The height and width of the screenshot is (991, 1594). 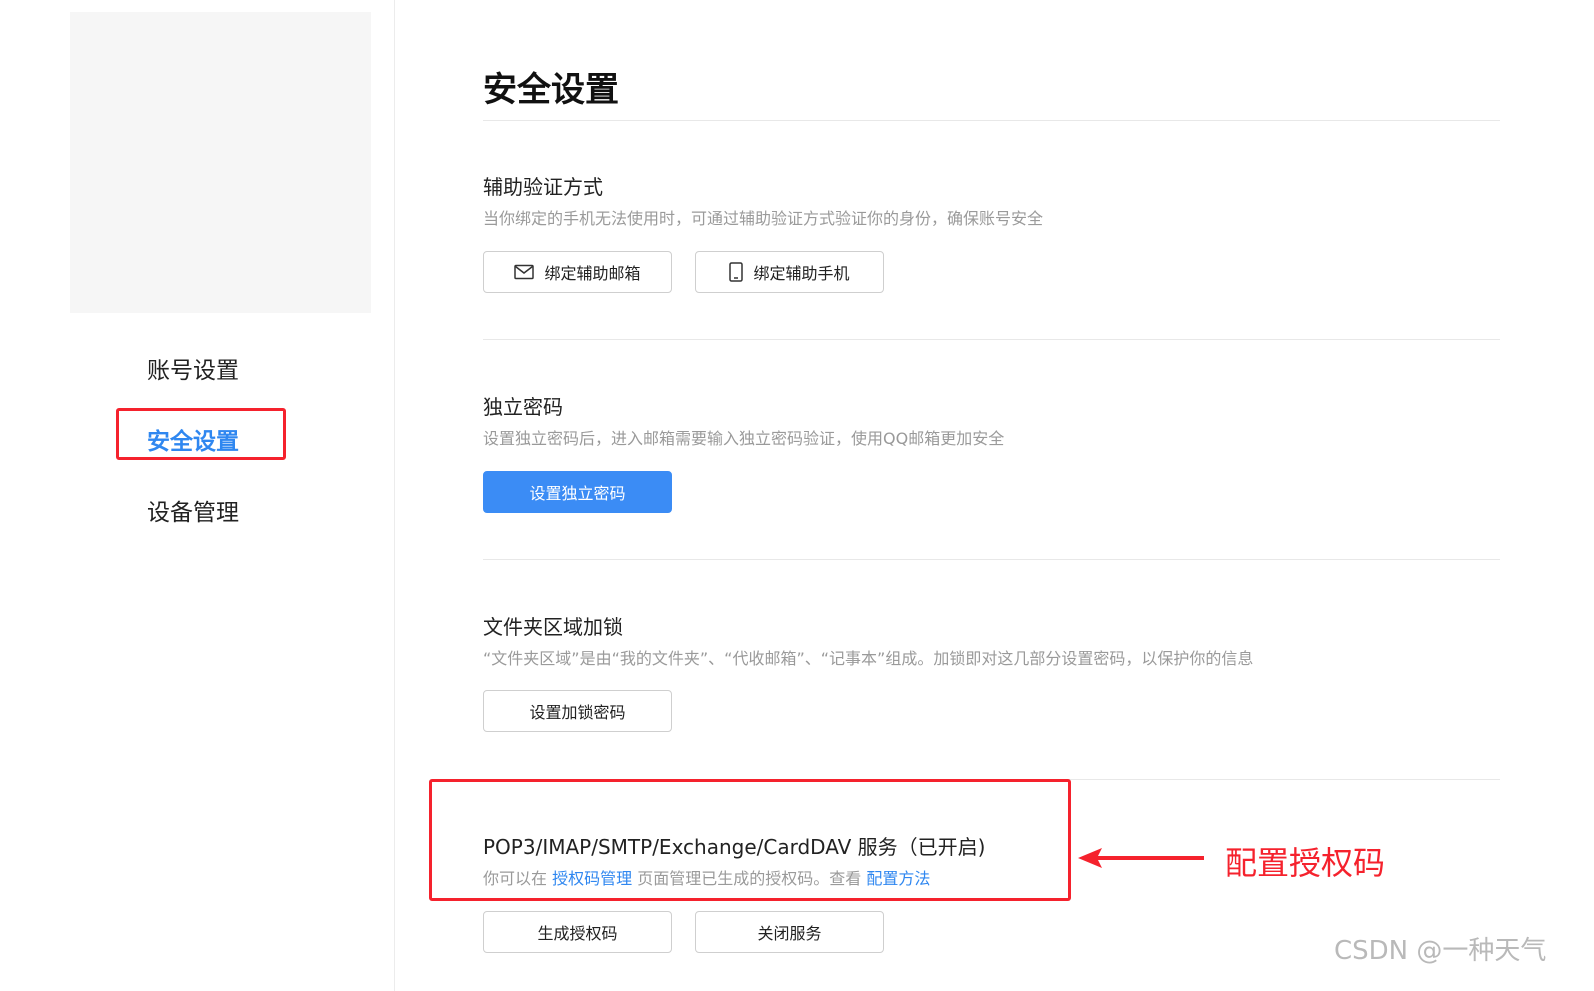 I want to click on sidebar-item-device-management: 设备管理, so click(x=193, y=510).